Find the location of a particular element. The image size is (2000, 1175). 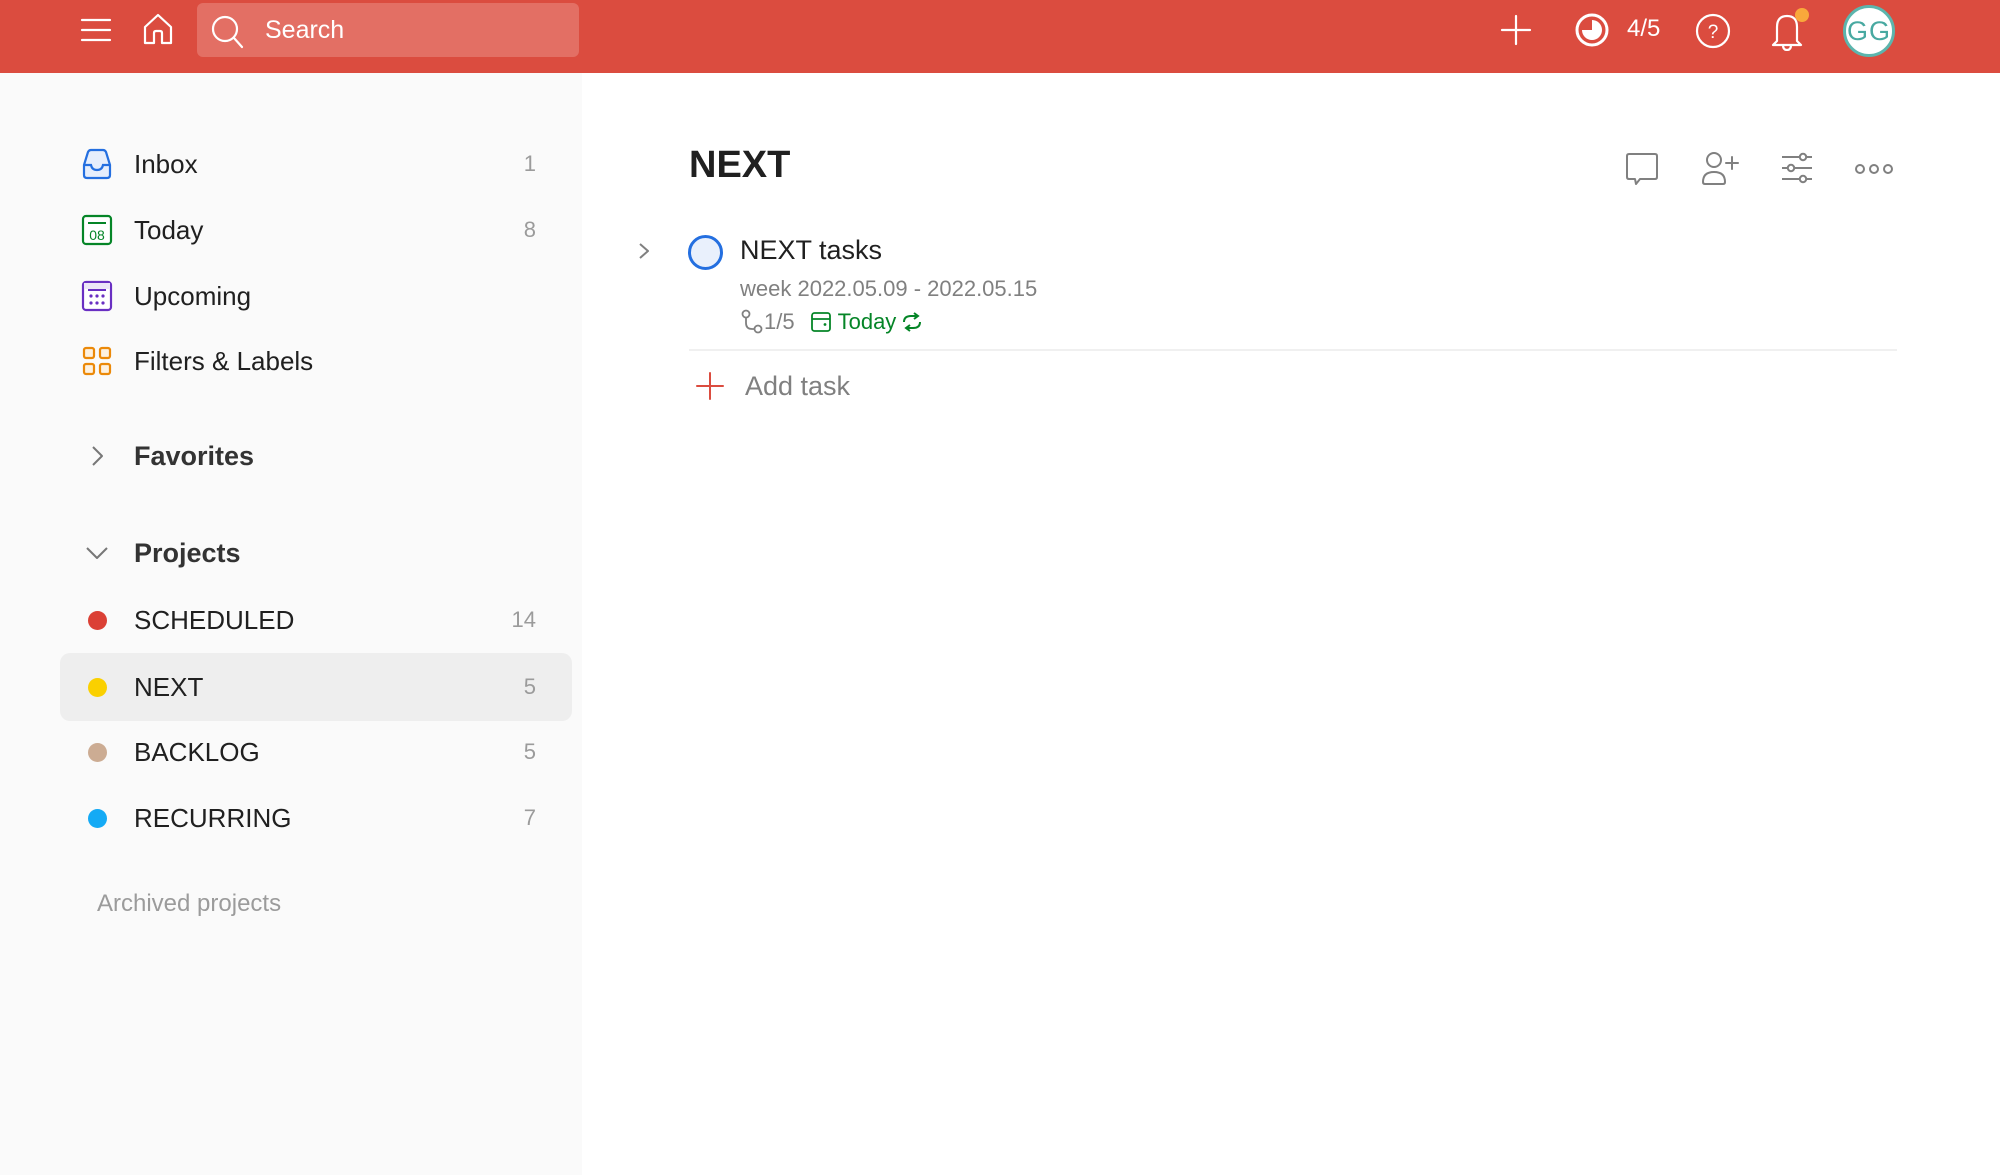

karma-progress: 4/5 is located at coordinates (1643, 29).